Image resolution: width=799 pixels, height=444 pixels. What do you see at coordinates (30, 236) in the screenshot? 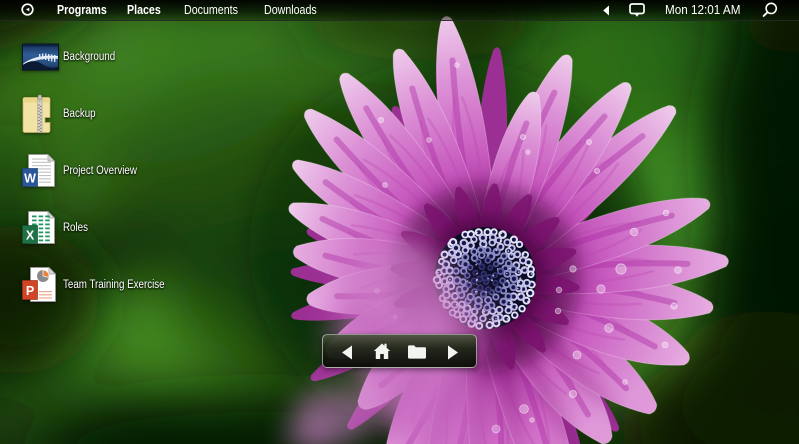
I see `svg-text: X` at bounding box center [30, 236].